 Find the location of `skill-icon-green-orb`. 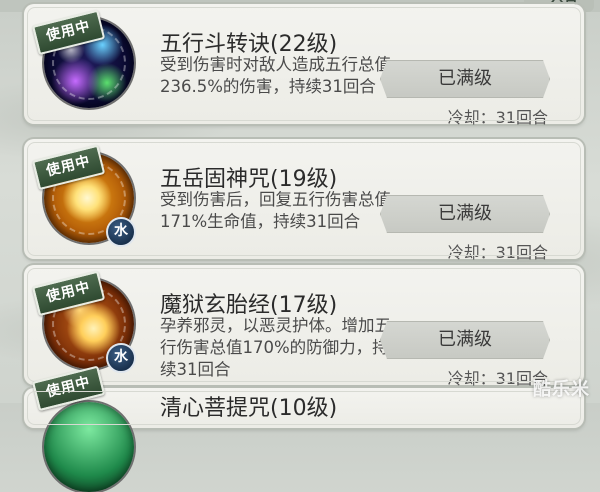

skill-icon-green-orb is located at coordinates (89, 447).